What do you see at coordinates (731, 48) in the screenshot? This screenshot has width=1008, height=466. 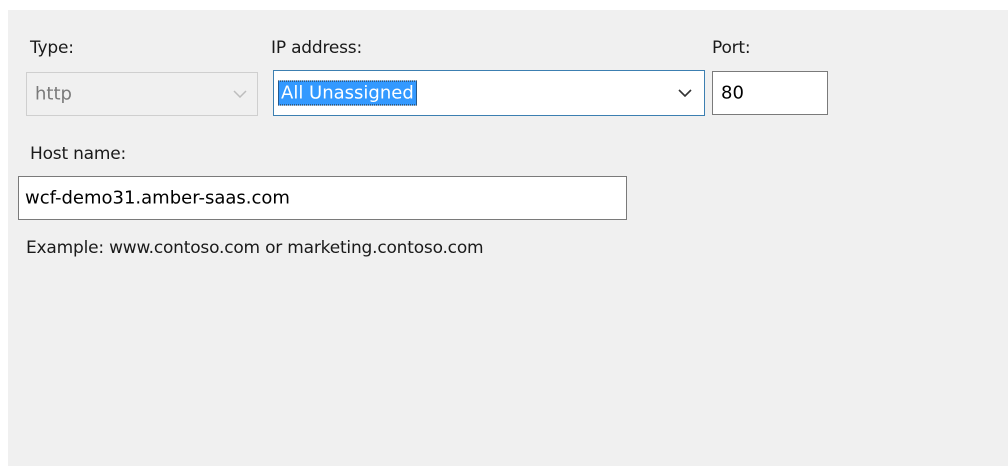 I see `port-label: Port:` at bounding box center [731, 48].